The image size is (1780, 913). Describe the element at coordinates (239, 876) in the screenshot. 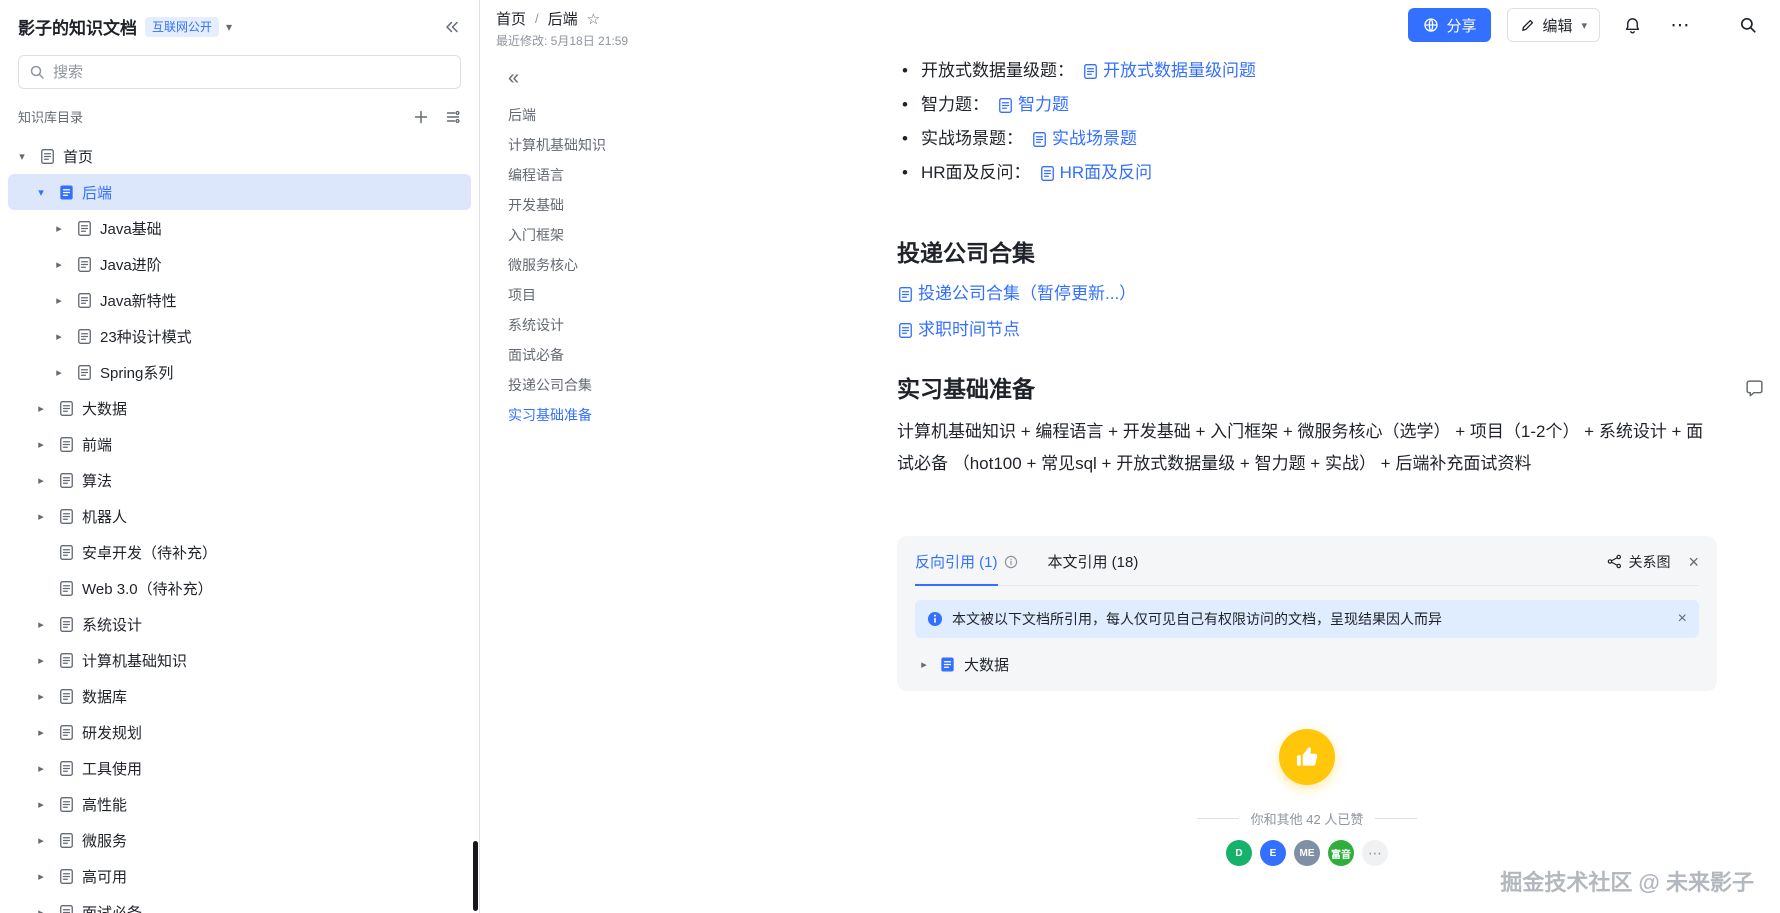

I see `tree-item: ▸ 高可用` at that location.